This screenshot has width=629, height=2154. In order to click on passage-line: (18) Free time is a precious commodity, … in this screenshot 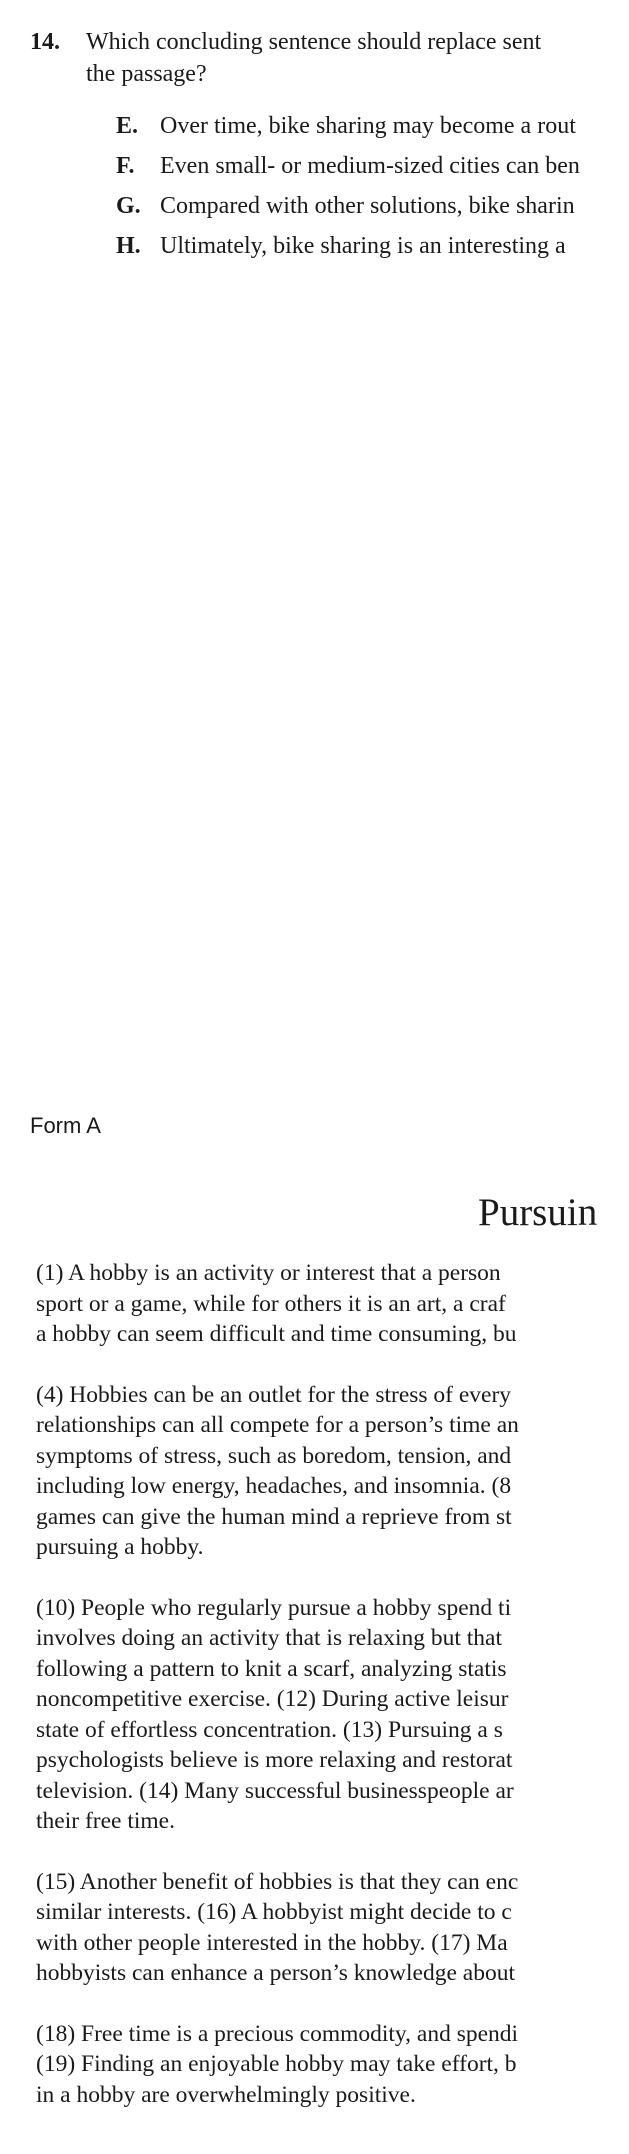, I will do `click(277, 2033)`.